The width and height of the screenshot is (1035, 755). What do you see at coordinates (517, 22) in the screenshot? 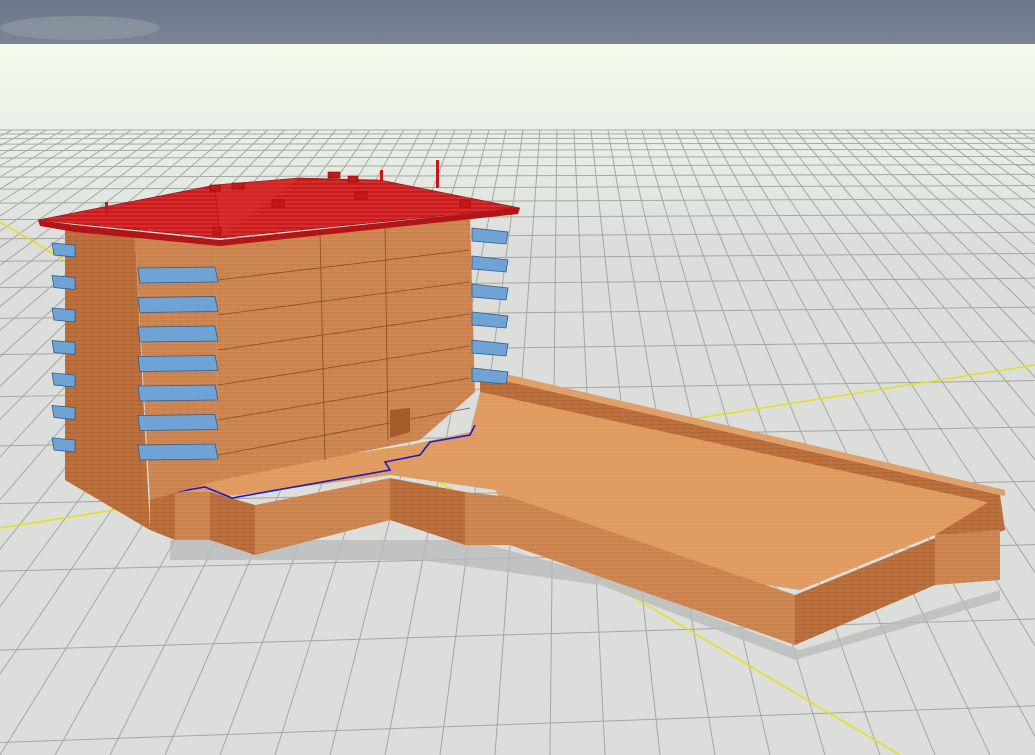
I see `sky-background` at bounding box center [517, 22].